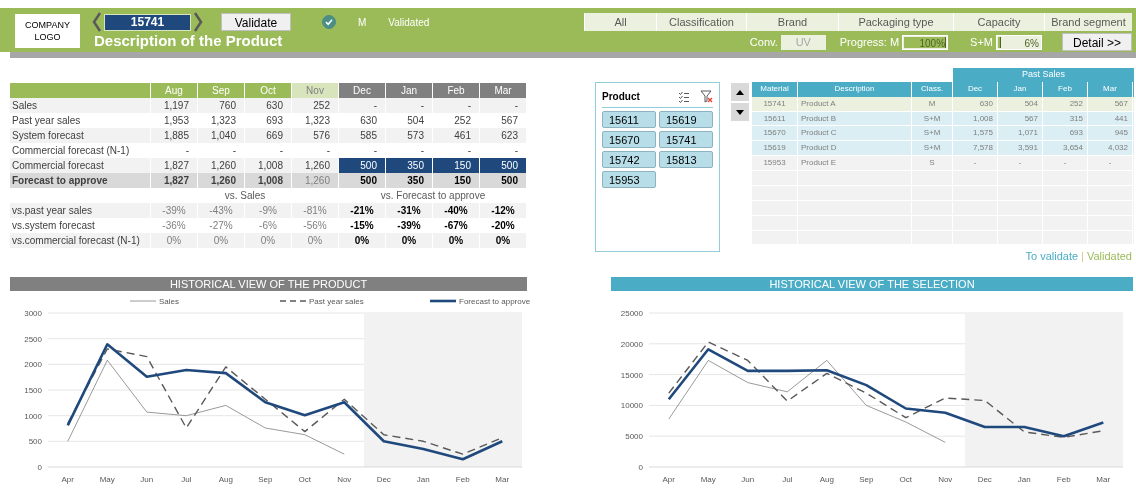 The height and width of the screenshot is (498, 1136). What do you see at coordinates (1097, 42) in the screenshot?
I see `detail-button: Detail >>` at bounding box center [1097, 42].